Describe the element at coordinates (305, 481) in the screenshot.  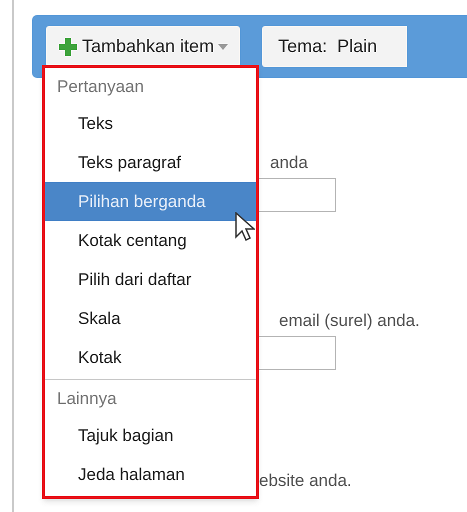
I see `form-text: ebsite anda.` at that location.